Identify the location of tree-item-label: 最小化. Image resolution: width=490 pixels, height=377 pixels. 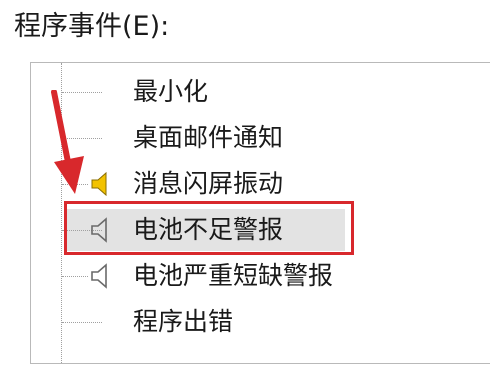
(171, 91).